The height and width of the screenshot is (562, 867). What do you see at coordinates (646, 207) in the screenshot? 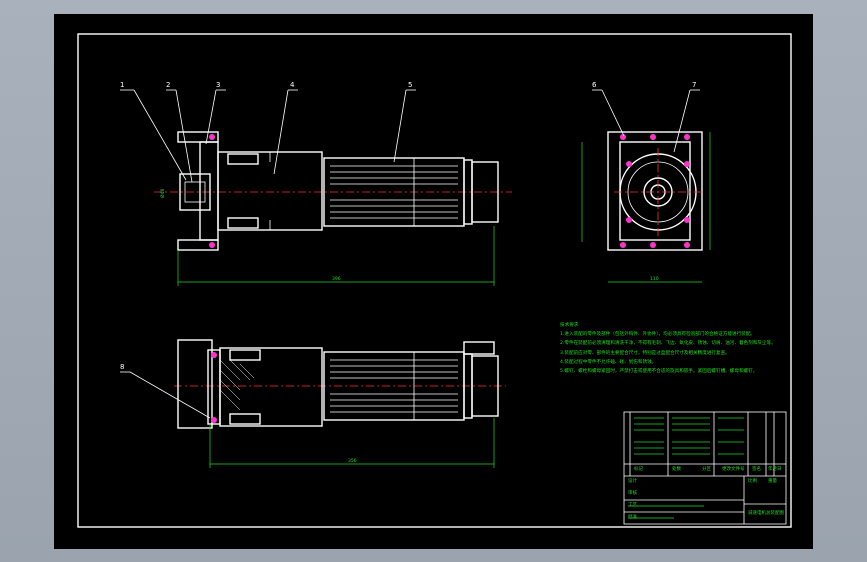
I see `side-view: 110` at bounding box center [646, 207].